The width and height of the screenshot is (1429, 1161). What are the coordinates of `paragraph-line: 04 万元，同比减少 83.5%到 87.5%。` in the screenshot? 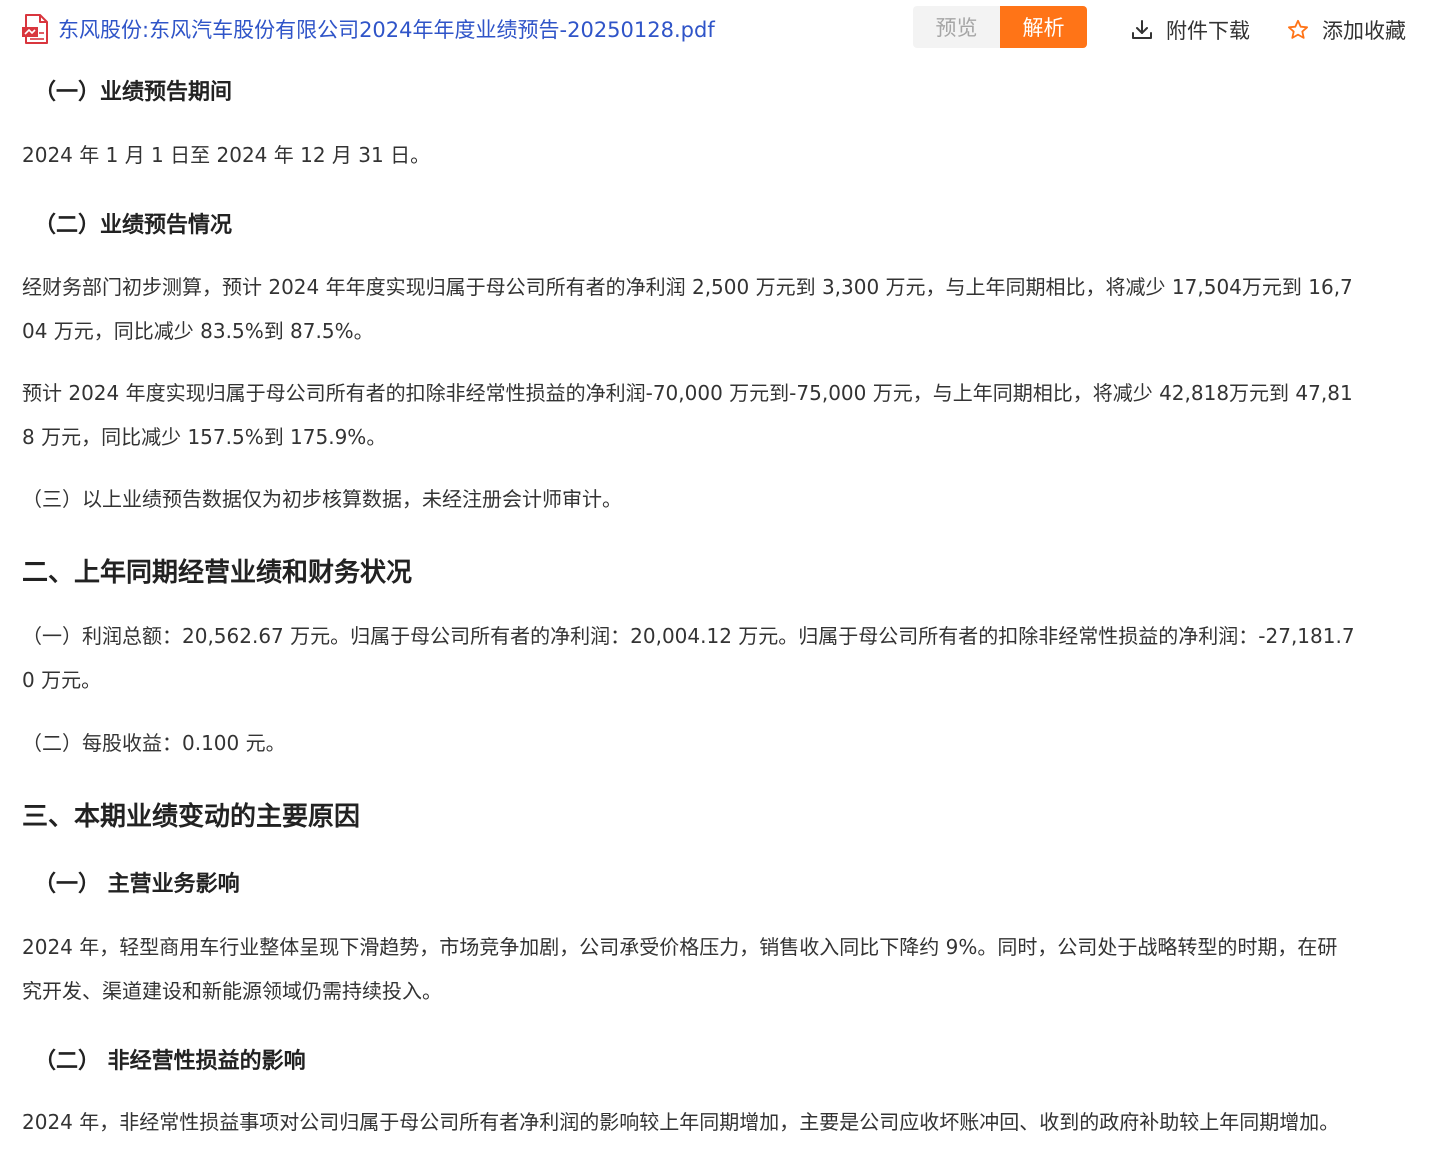 It's located at (198, 331).